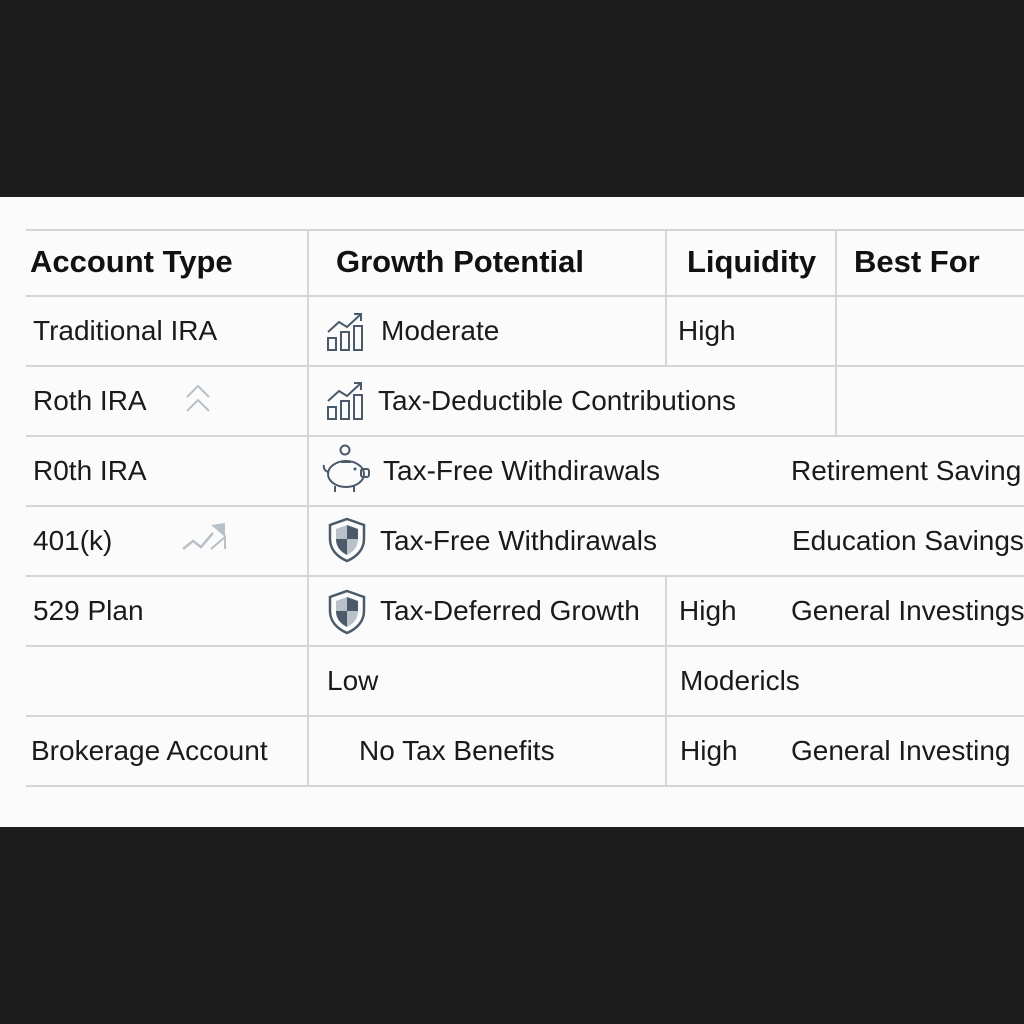 Image resolution: width=1024 pixels, height=1024 pixels. Describe the element at coordinates (525, 646) in the screenshot. I see `row-divider` at that location.